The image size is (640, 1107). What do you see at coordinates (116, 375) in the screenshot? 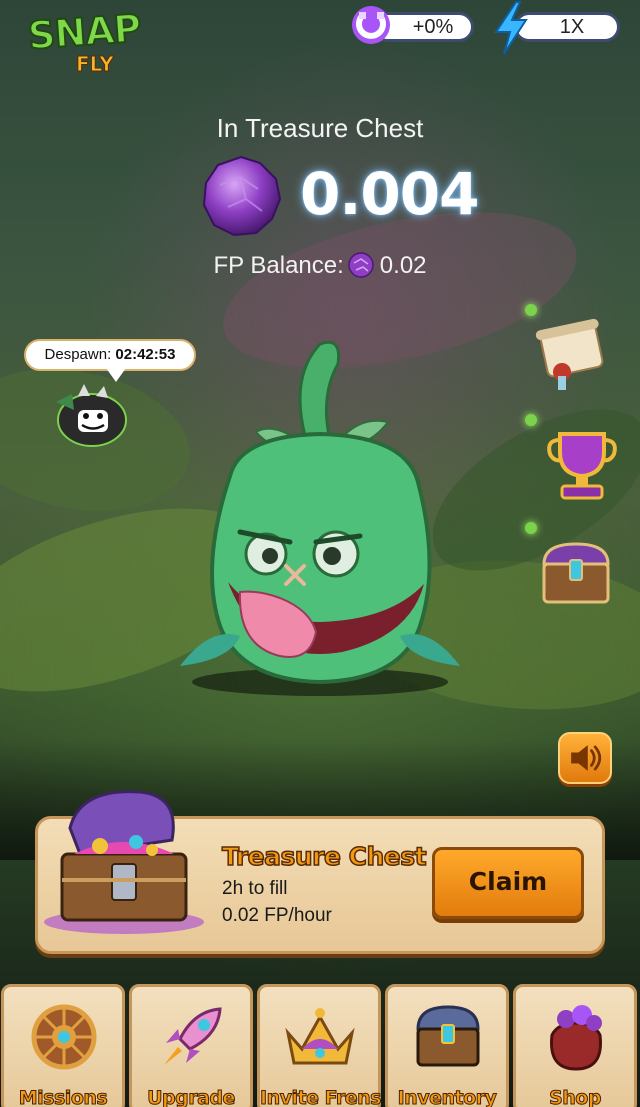
I see `bubble-tail` at bounding box center [116, 375].